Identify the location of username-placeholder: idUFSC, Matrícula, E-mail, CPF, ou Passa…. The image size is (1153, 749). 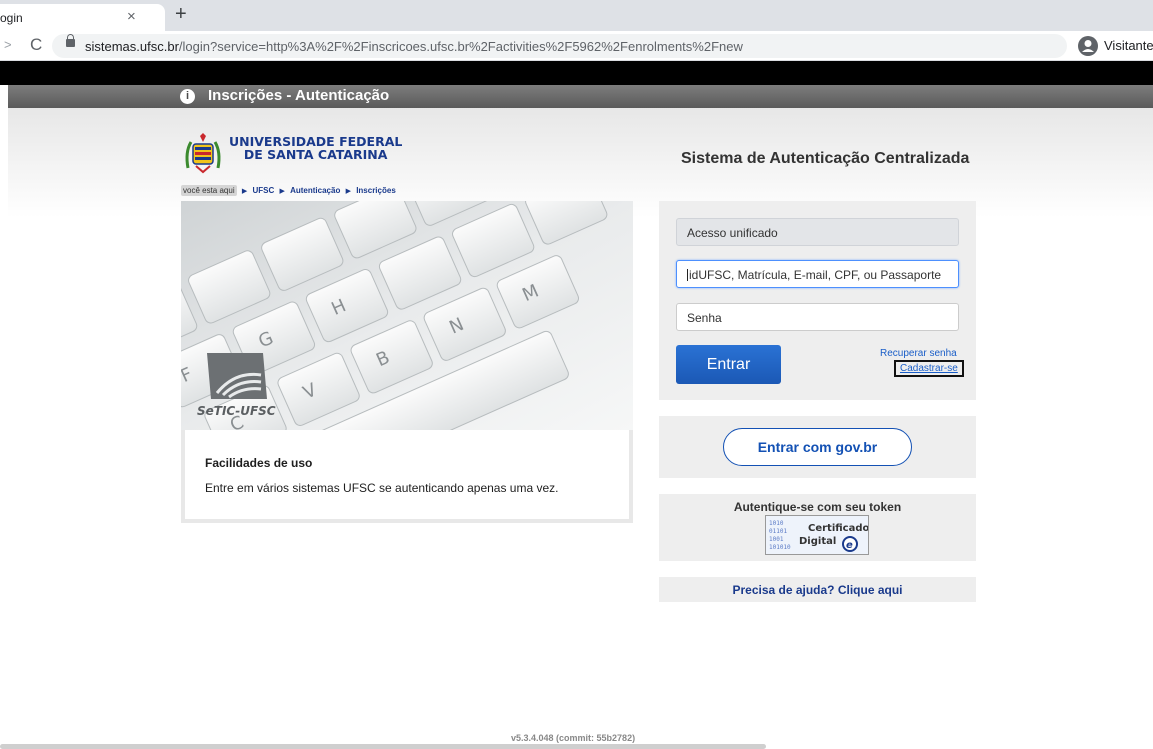
(815, 275).